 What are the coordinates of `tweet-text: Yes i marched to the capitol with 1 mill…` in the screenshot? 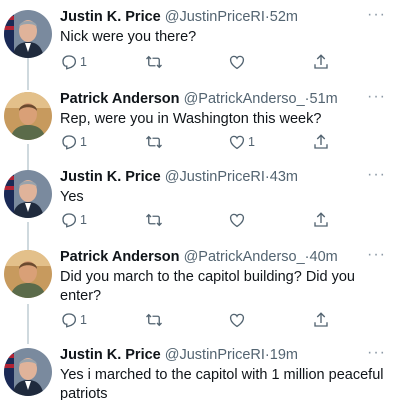 It's located at (222, 383).